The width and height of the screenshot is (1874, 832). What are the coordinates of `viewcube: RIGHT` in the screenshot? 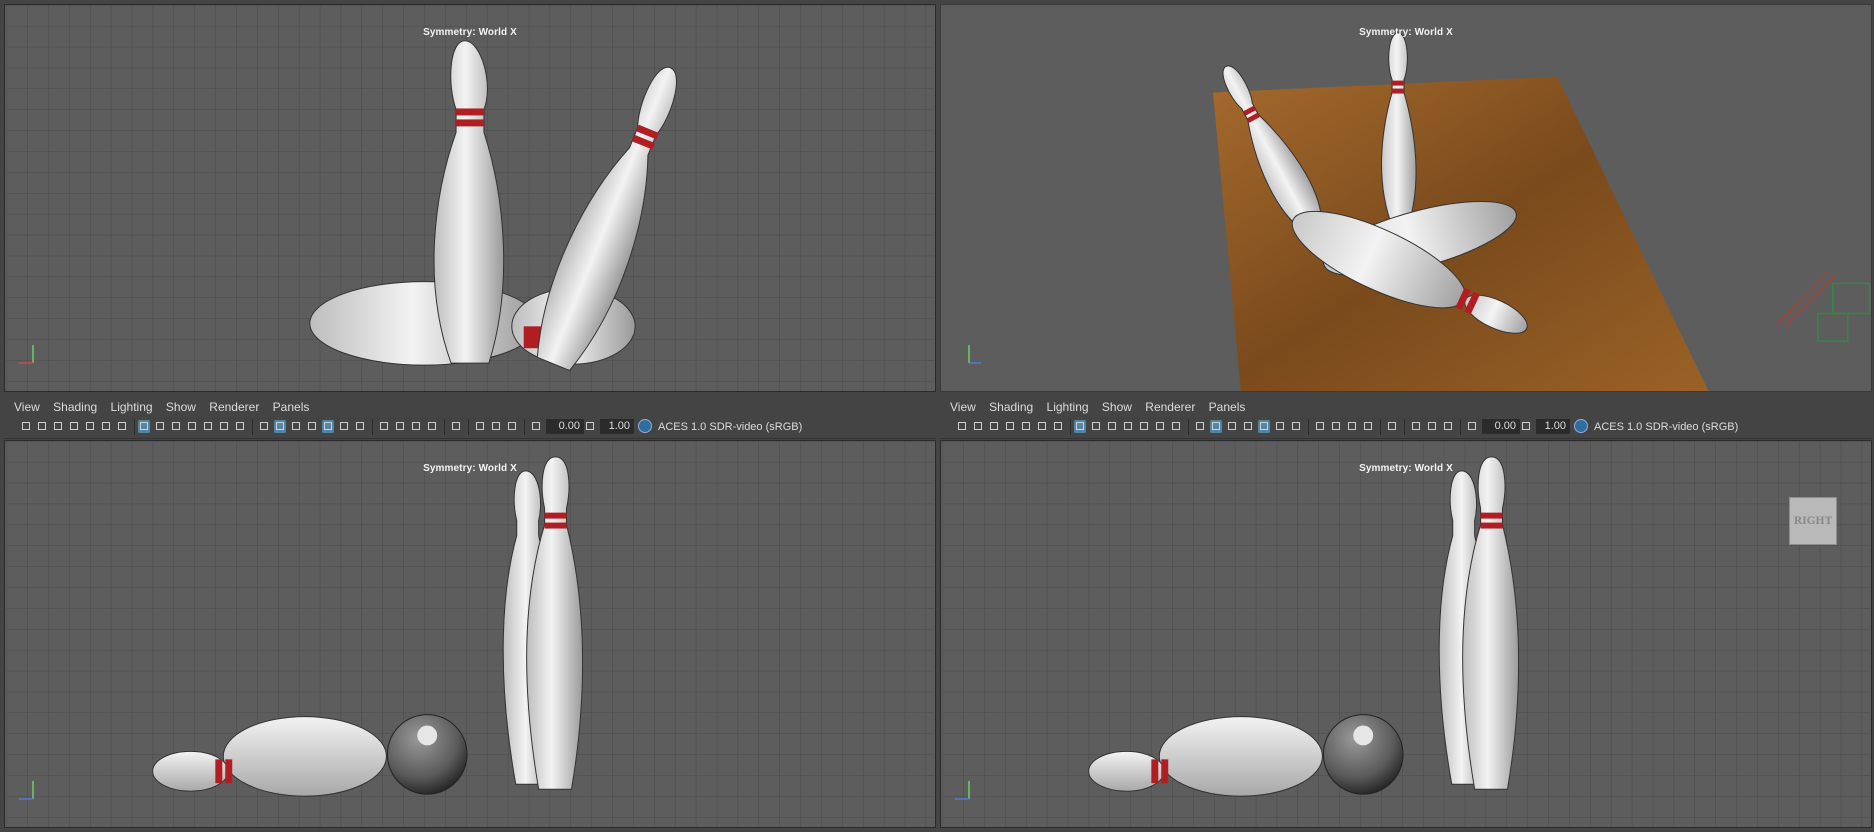 It's located at (1813, 521).